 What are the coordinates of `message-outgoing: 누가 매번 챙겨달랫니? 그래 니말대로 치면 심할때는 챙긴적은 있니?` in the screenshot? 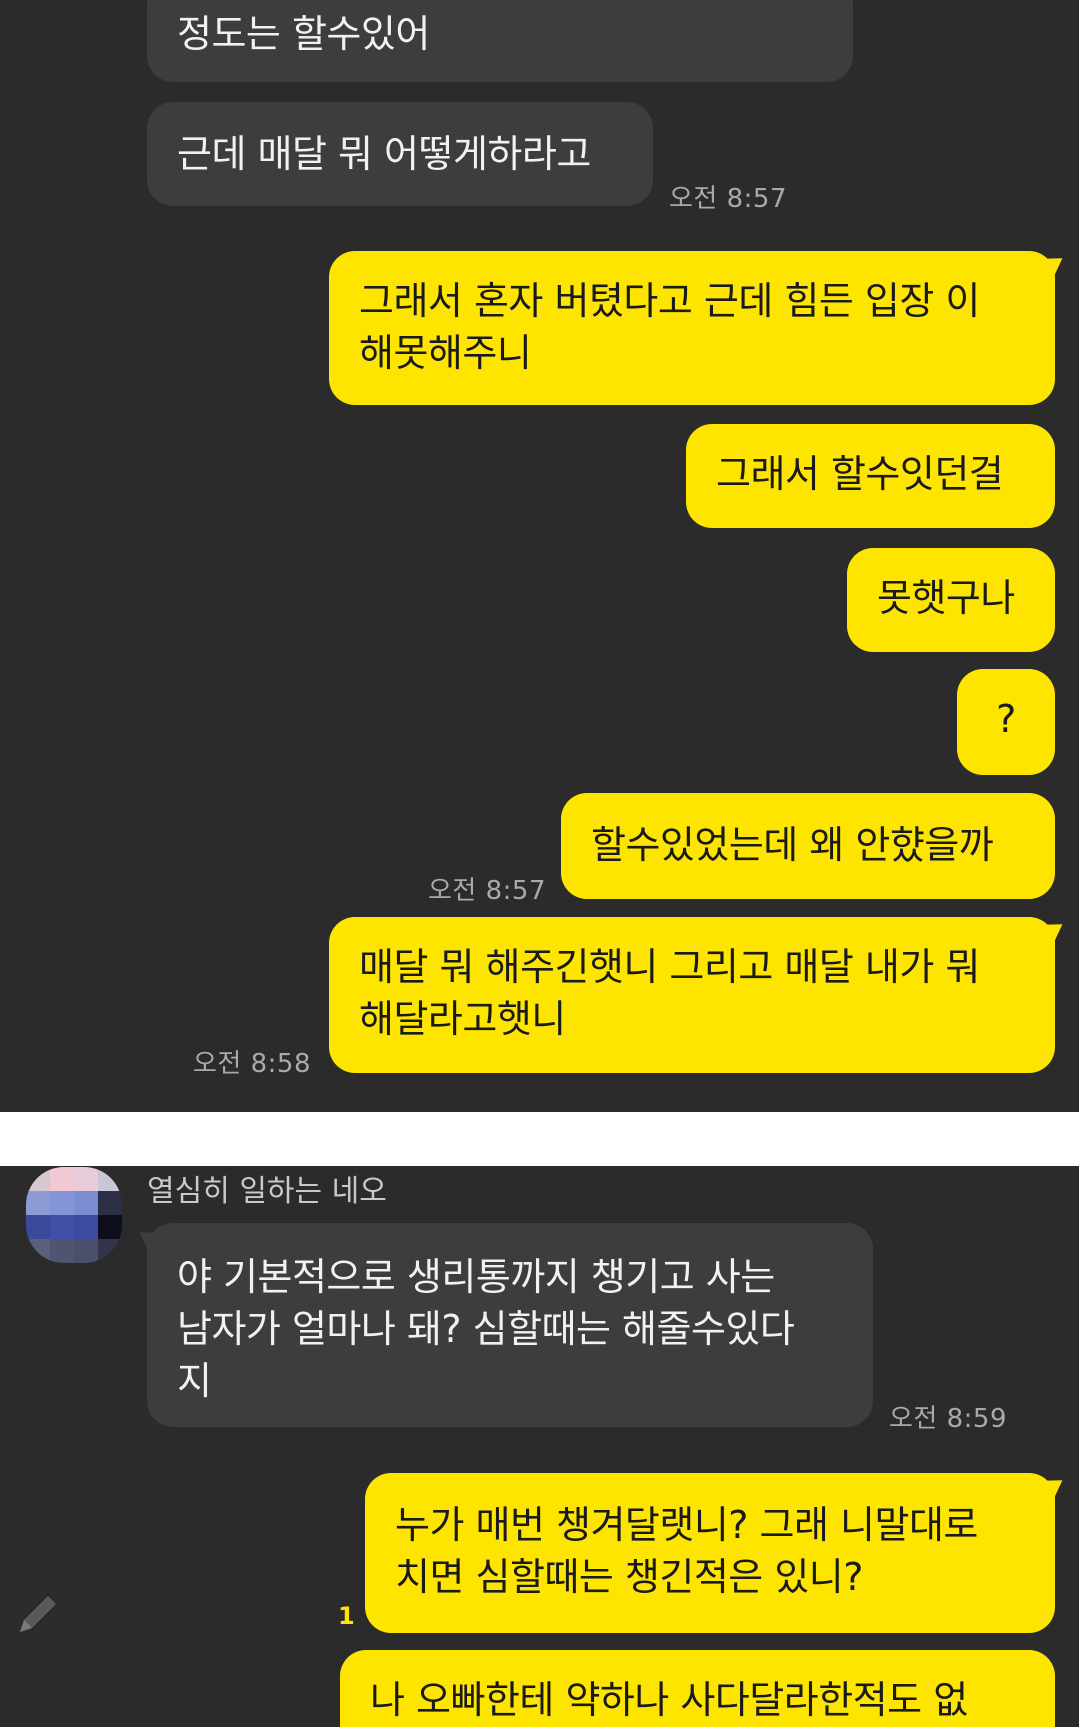 It's located at (710, 1553).